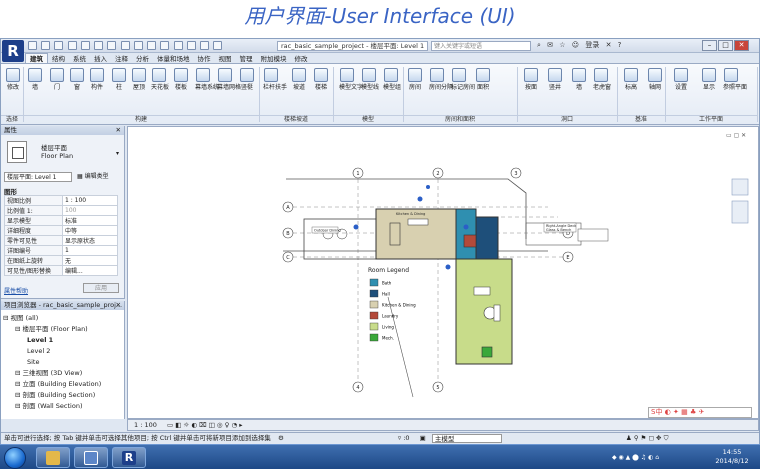 This screenshot has width=760, height=470. Describe the element at coordinates (85, 45) in the screenshot. I see `redo-icon` at that location.